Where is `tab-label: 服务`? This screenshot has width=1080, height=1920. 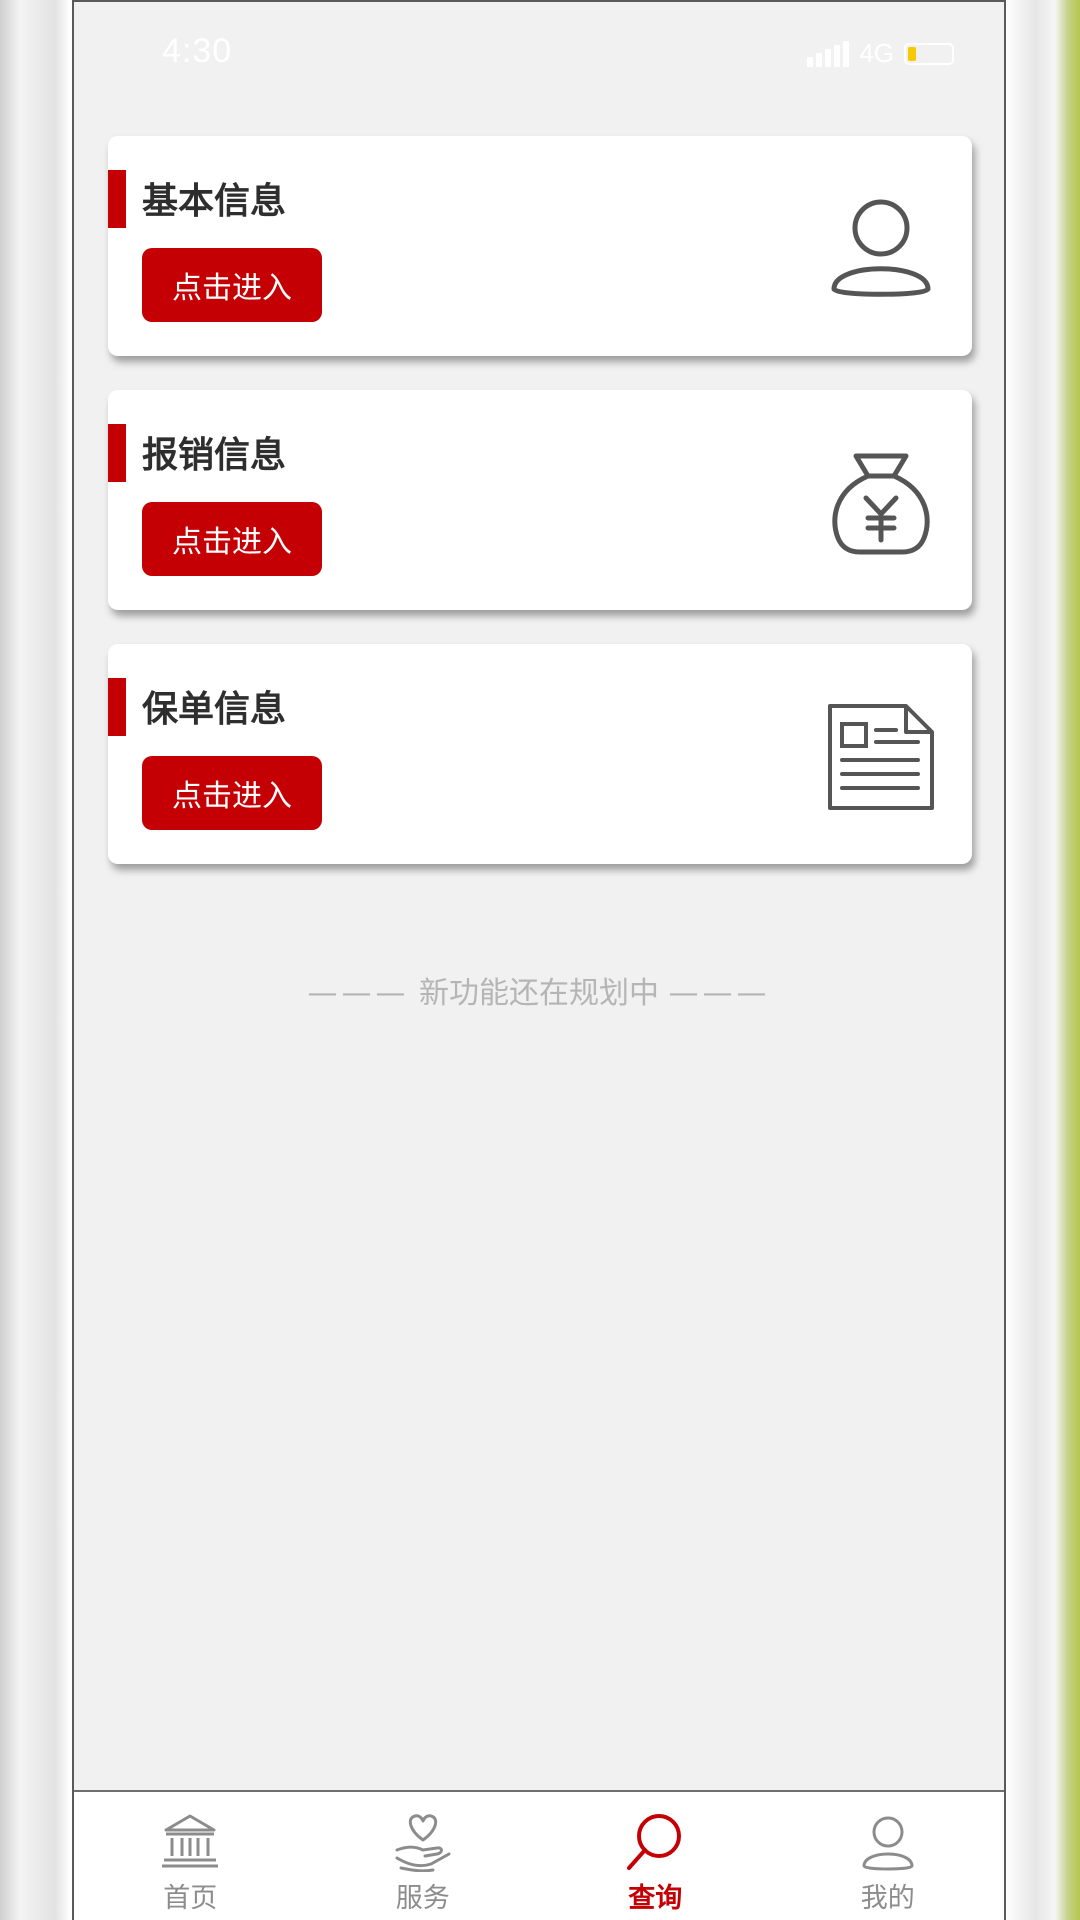
tab-label: 服务 is located at coordinates (422, 1898).